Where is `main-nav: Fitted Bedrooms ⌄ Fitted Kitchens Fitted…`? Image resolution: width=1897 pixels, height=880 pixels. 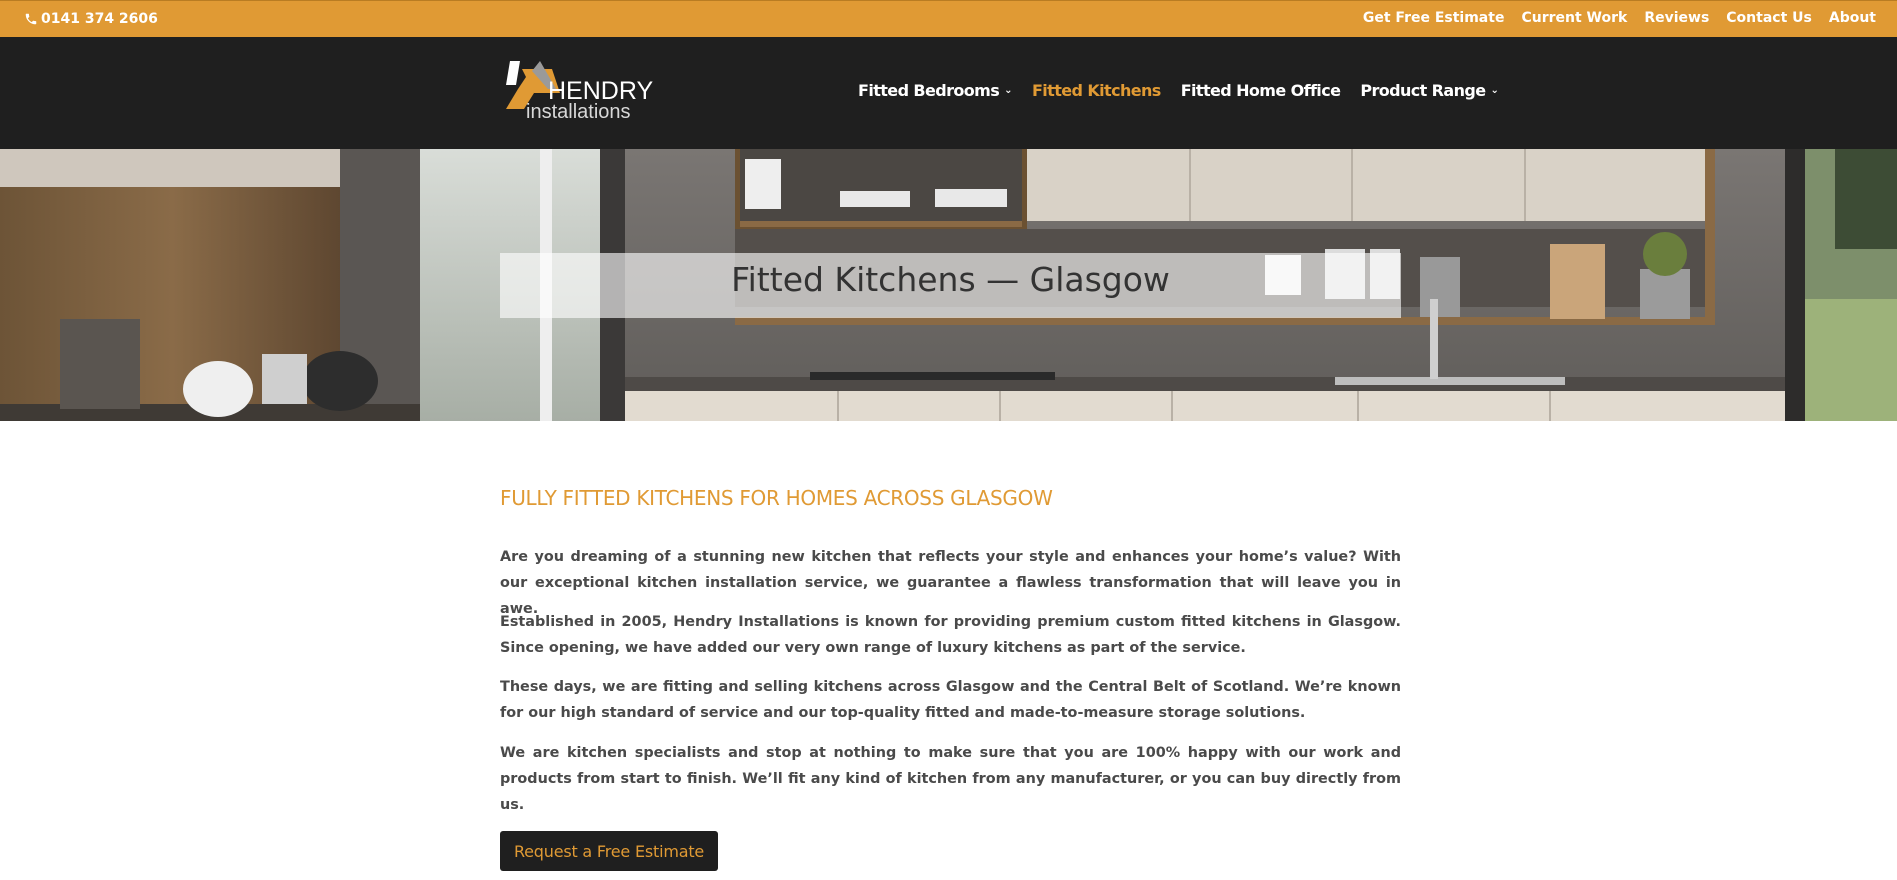 main-nav: Fitted Bedrooms ⌄ Fitted Kitchens Fitted… is located at coordinates (1178, 90).